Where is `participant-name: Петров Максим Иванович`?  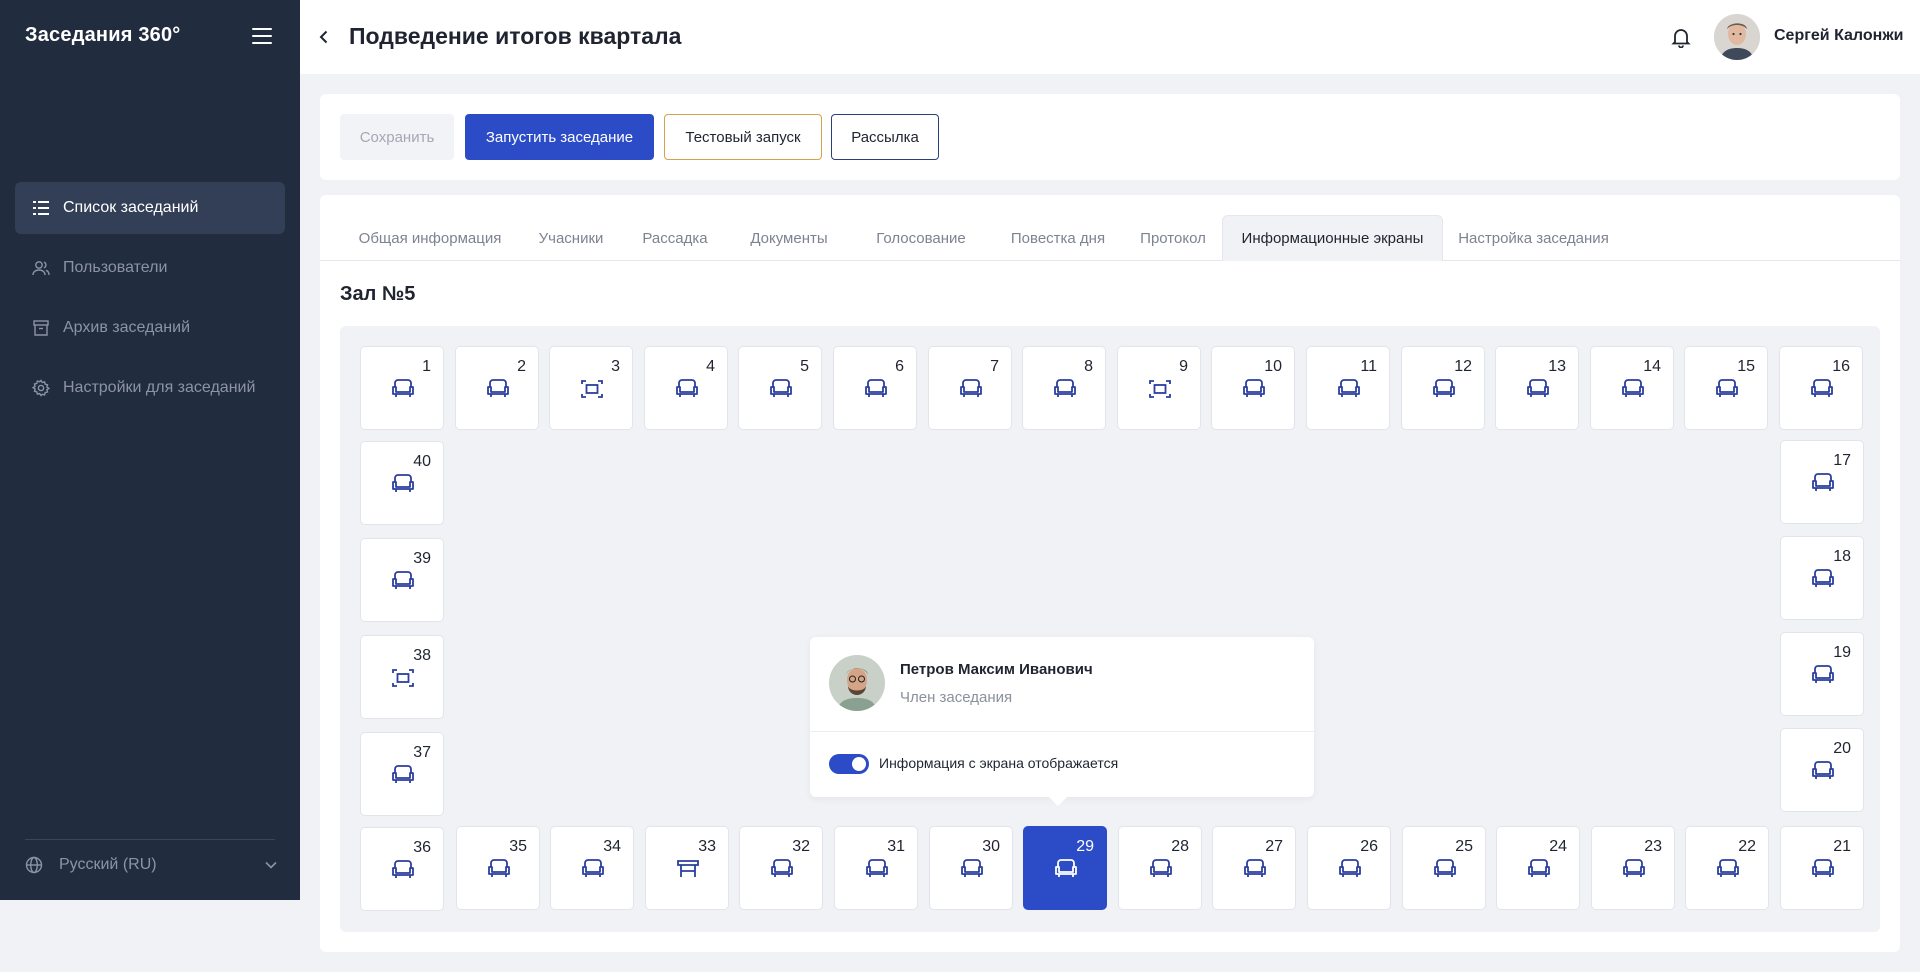 participant-name: Петров Максим Иванович is located at coordinates (996, 669).